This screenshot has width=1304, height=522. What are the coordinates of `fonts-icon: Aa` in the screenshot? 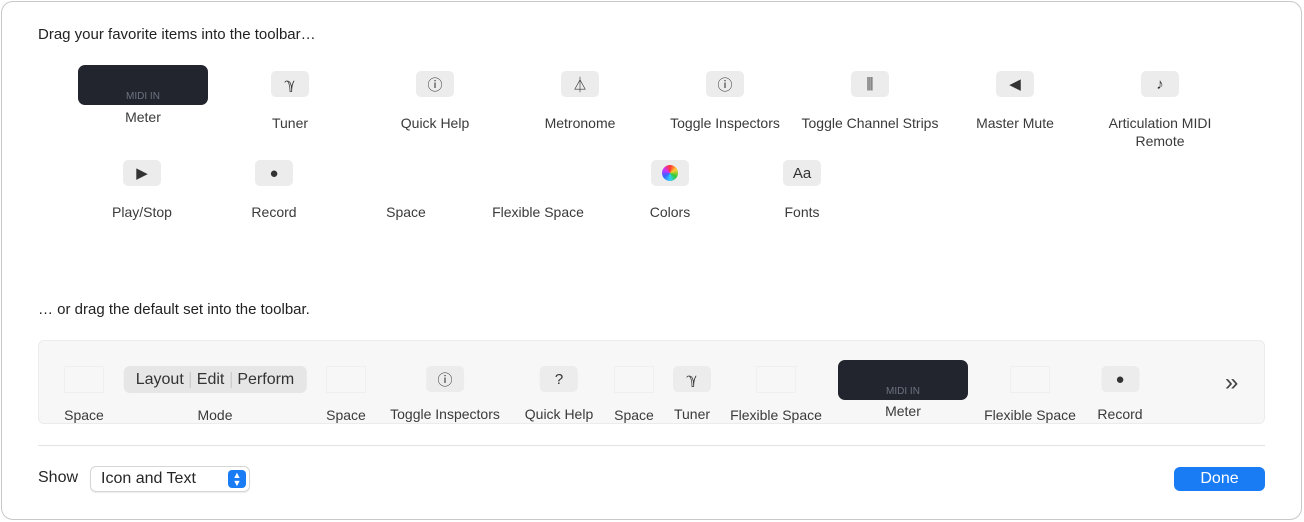 It's located at (802, 173).